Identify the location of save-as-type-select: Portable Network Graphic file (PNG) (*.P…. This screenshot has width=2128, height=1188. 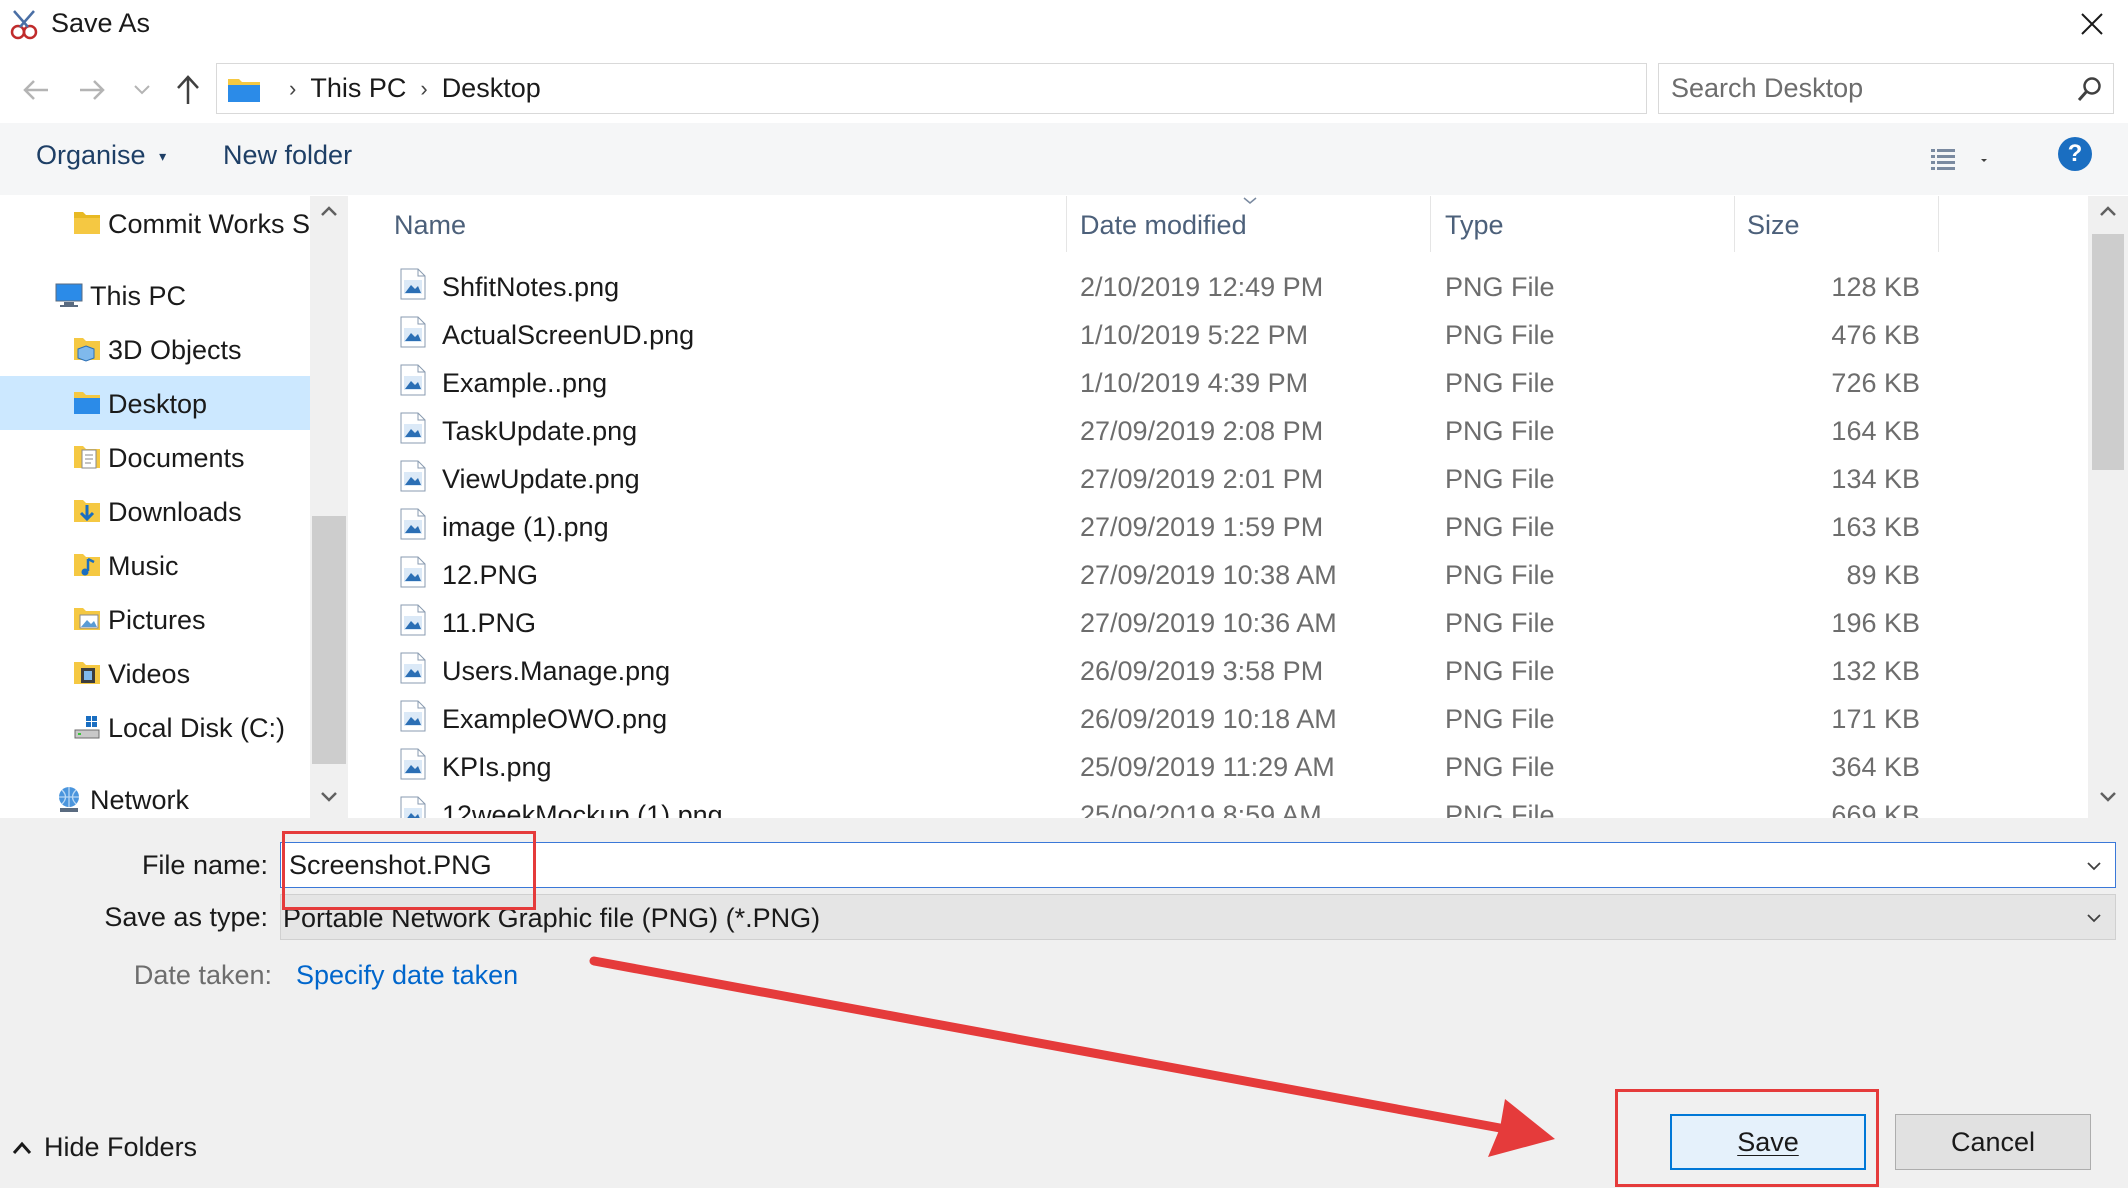
(1198, 917).